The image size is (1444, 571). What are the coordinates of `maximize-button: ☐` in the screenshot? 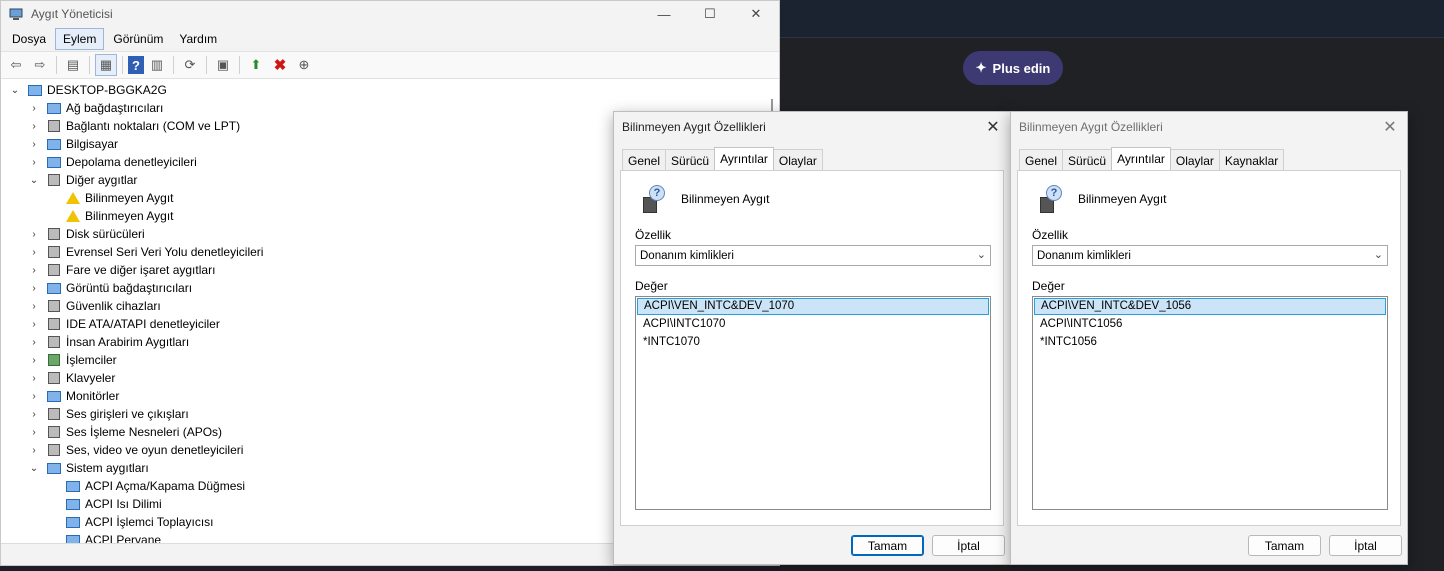 It's located at (710, 14).